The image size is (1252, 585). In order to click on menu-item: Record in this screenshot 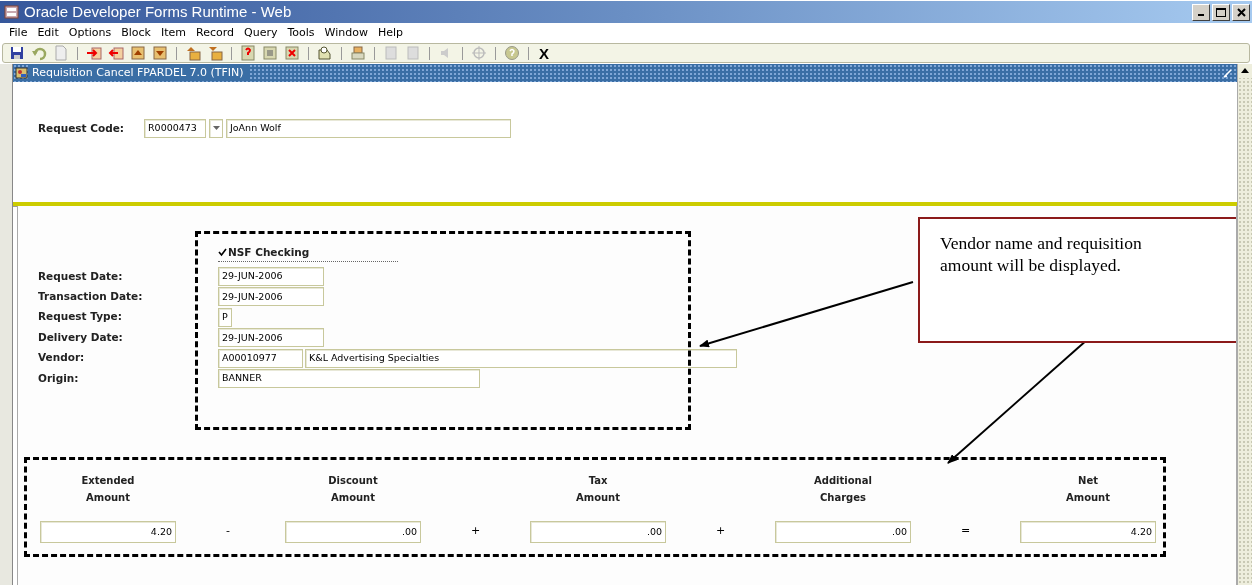, I will do `click(215, 33)`.